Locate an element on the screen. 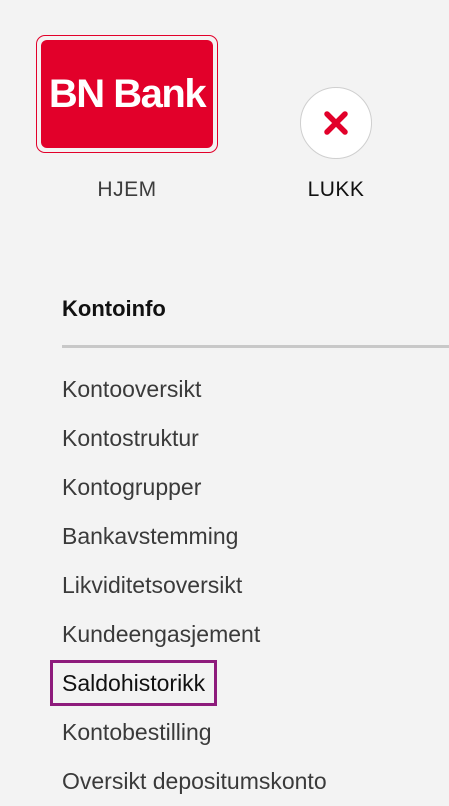 This screenshot has width=449, height=806. menu-item-kontostruktur: Kontostruktur is located at coordinates (194, 438).